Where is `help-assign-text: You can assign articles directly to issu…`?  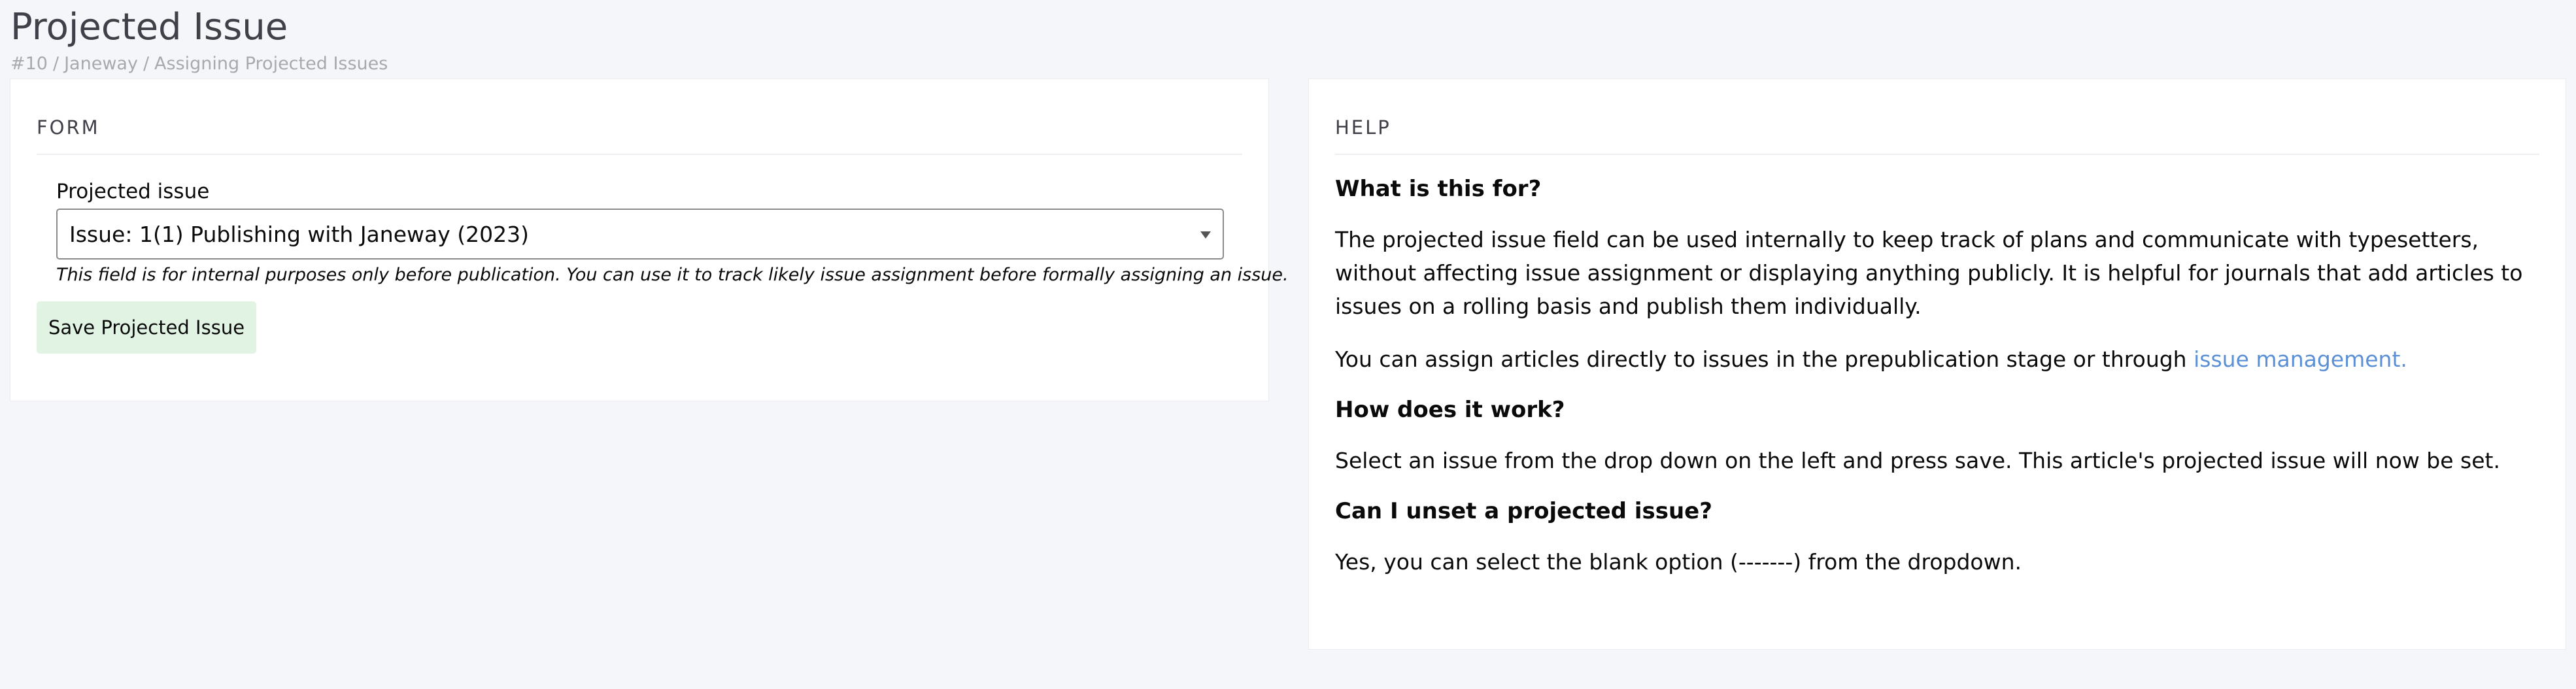
help-assign-text: You can assign articles directly to issu… is located at coordinates (1764, 359).